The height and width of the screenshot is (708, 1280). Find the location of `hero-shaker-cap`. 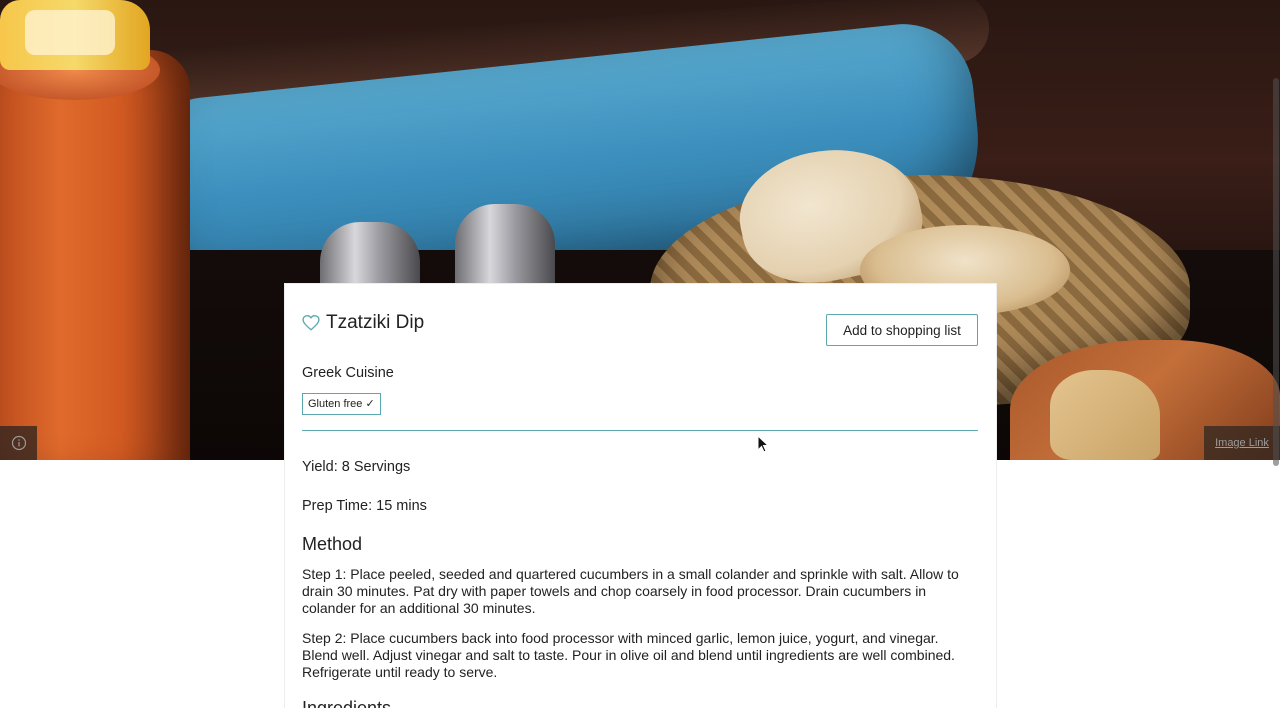

hero-shaker-cap is located at coordinates (505, 249).